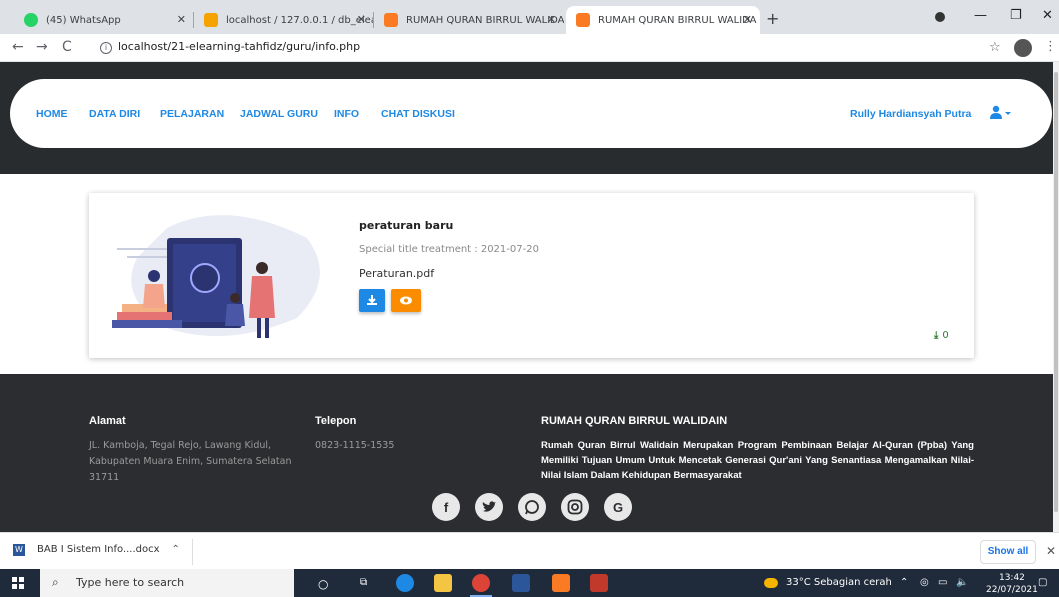 This screenshot has width=1059, height=597. Describe the element at coordinates (104, 477) in the screenshot. I see `footer-address-line: 31711` at that location.